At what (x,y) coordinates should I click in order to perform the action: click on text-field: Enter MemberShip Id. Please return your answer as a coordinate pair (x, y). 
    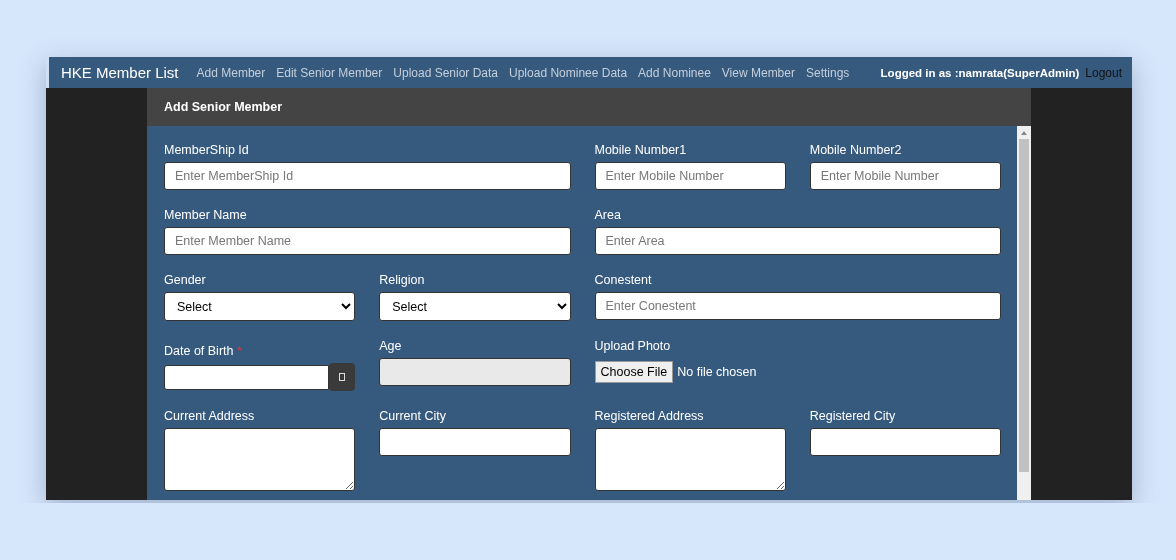
    Looking at the image, I should click on (367, 176).